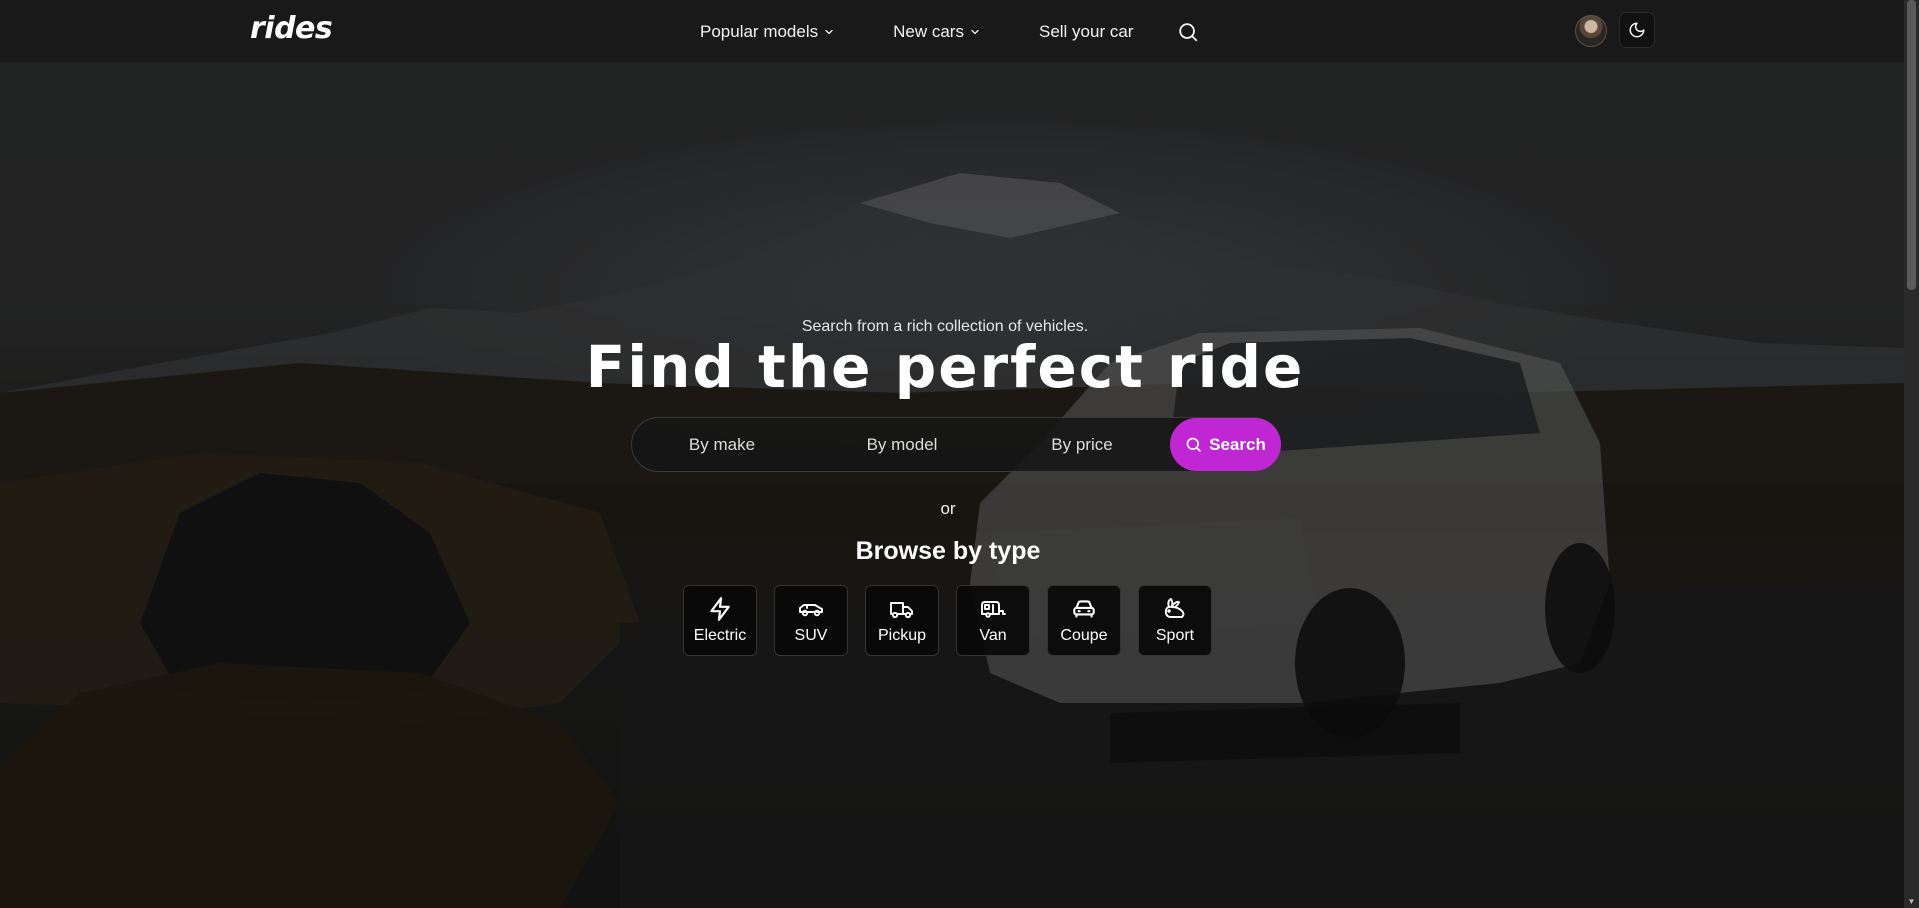 The width and height of the screenshot is (1919, 908). What do you see at coordinates (1082, 444) in the screenshot?
I see `filter-by-price: By price` at bounding box center [1082, 444].